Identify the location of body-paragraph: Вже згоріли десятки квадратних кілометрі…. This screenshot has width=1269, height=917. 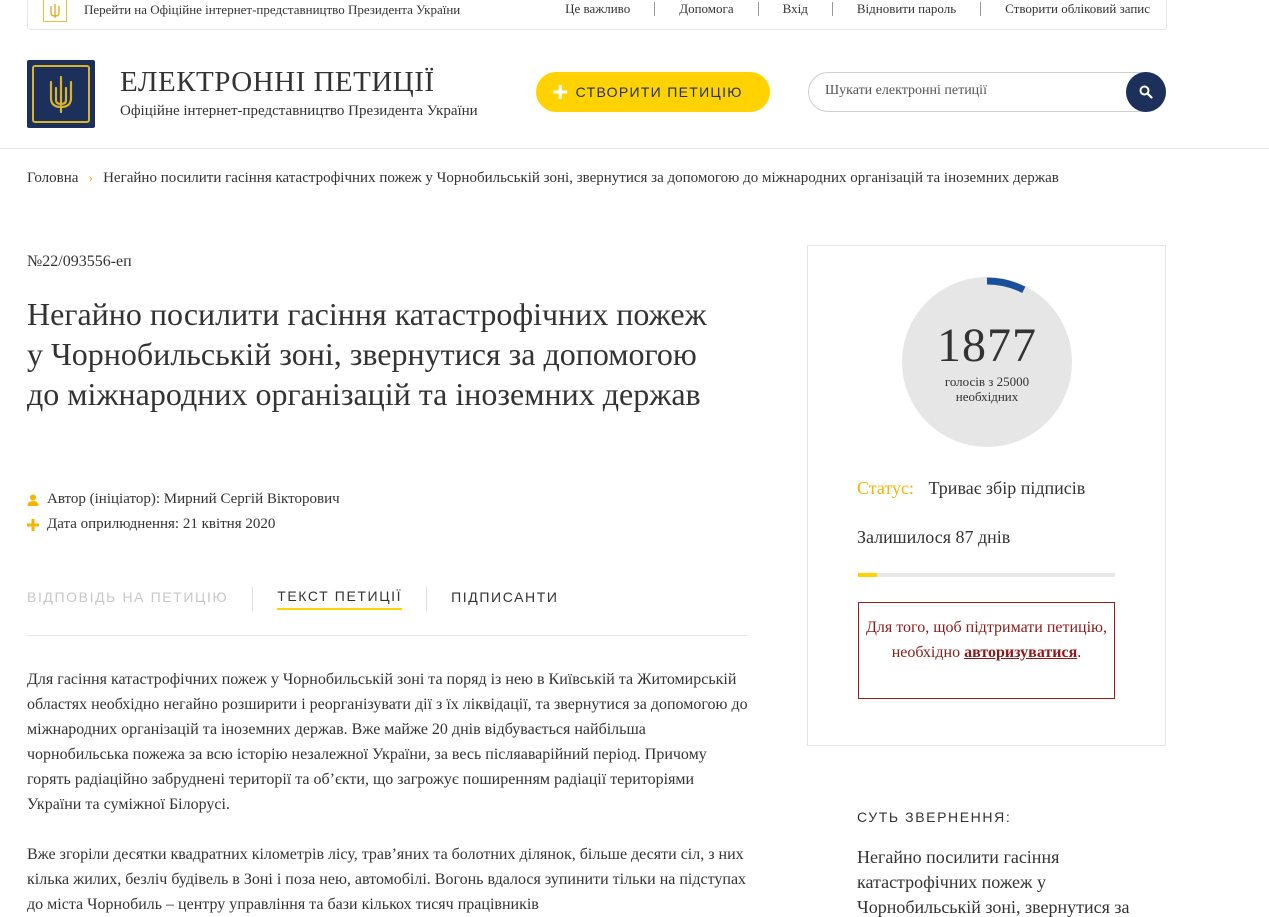
(387, 879).